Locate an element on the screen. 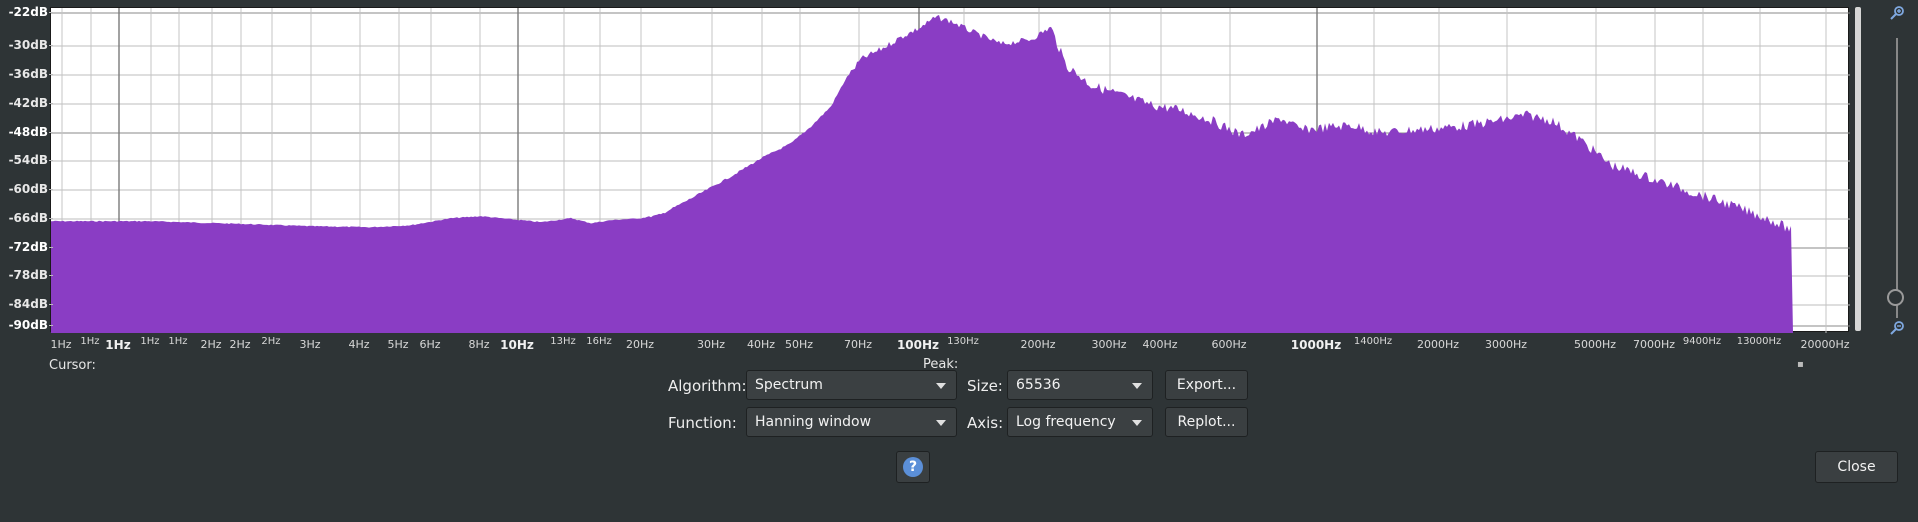 This screenshot has height=522, width=1918. size-select: 65536 is located at coordinates (1080, 385).